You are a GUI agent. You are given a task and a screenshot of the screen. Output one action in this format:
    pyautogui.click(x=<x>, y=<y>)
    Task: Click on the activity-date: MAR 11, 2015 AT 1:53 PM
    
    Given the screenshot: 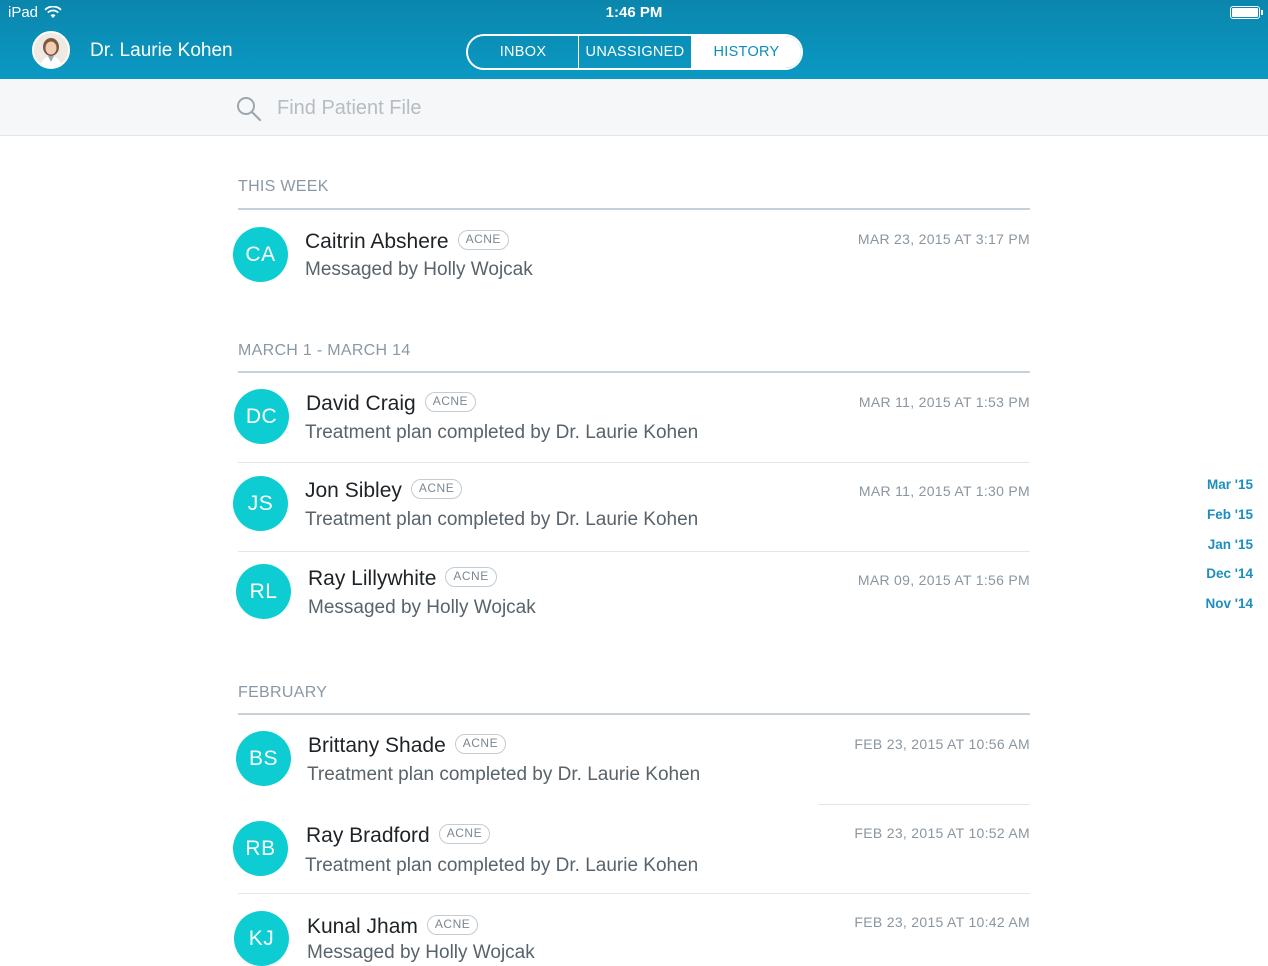 What is the action you would take?
    pyautogui.click(x=944, y=402)
    